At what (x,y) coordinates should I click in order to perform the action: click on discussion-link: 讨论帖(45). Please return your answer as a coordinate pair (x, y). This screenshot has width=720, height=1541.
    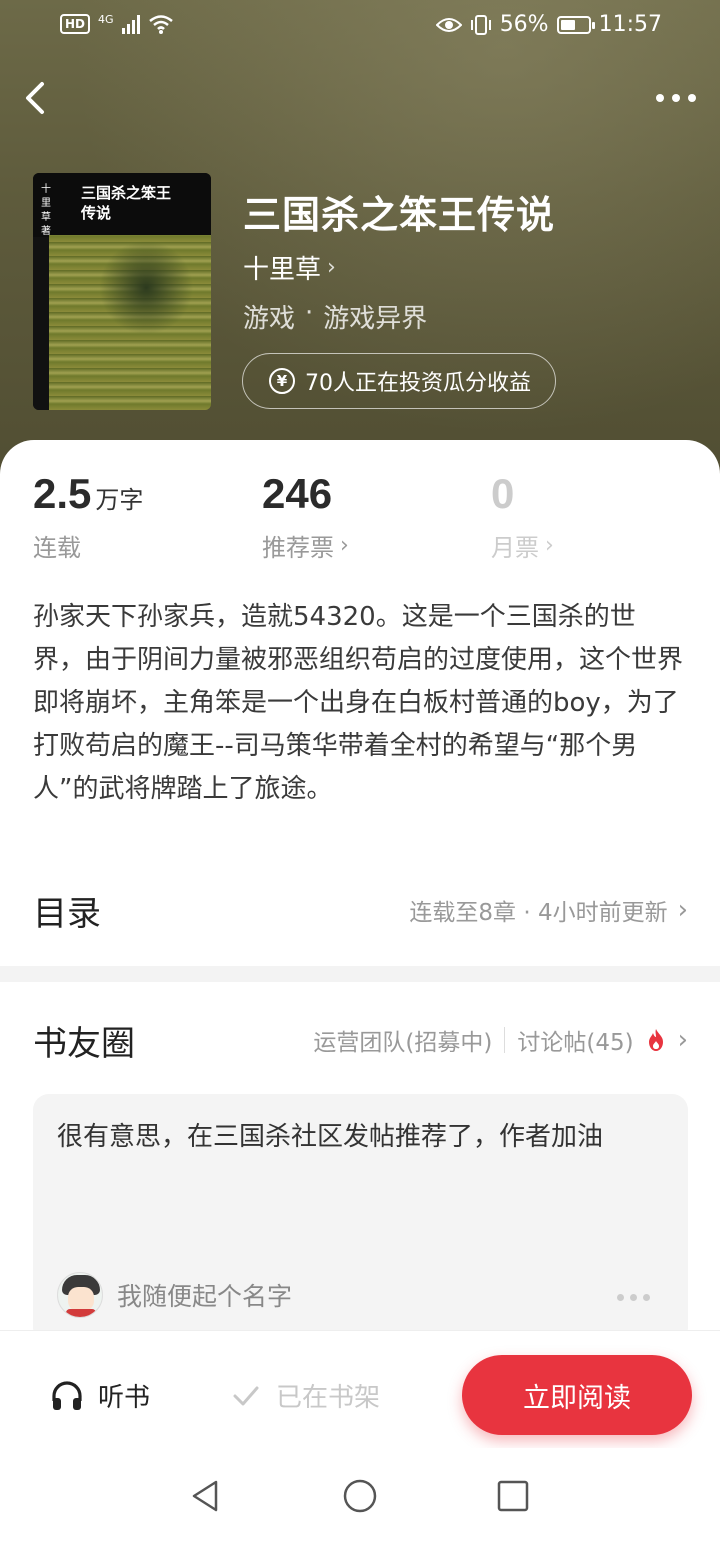
    Looking at the image, I should click on (575, 1040).